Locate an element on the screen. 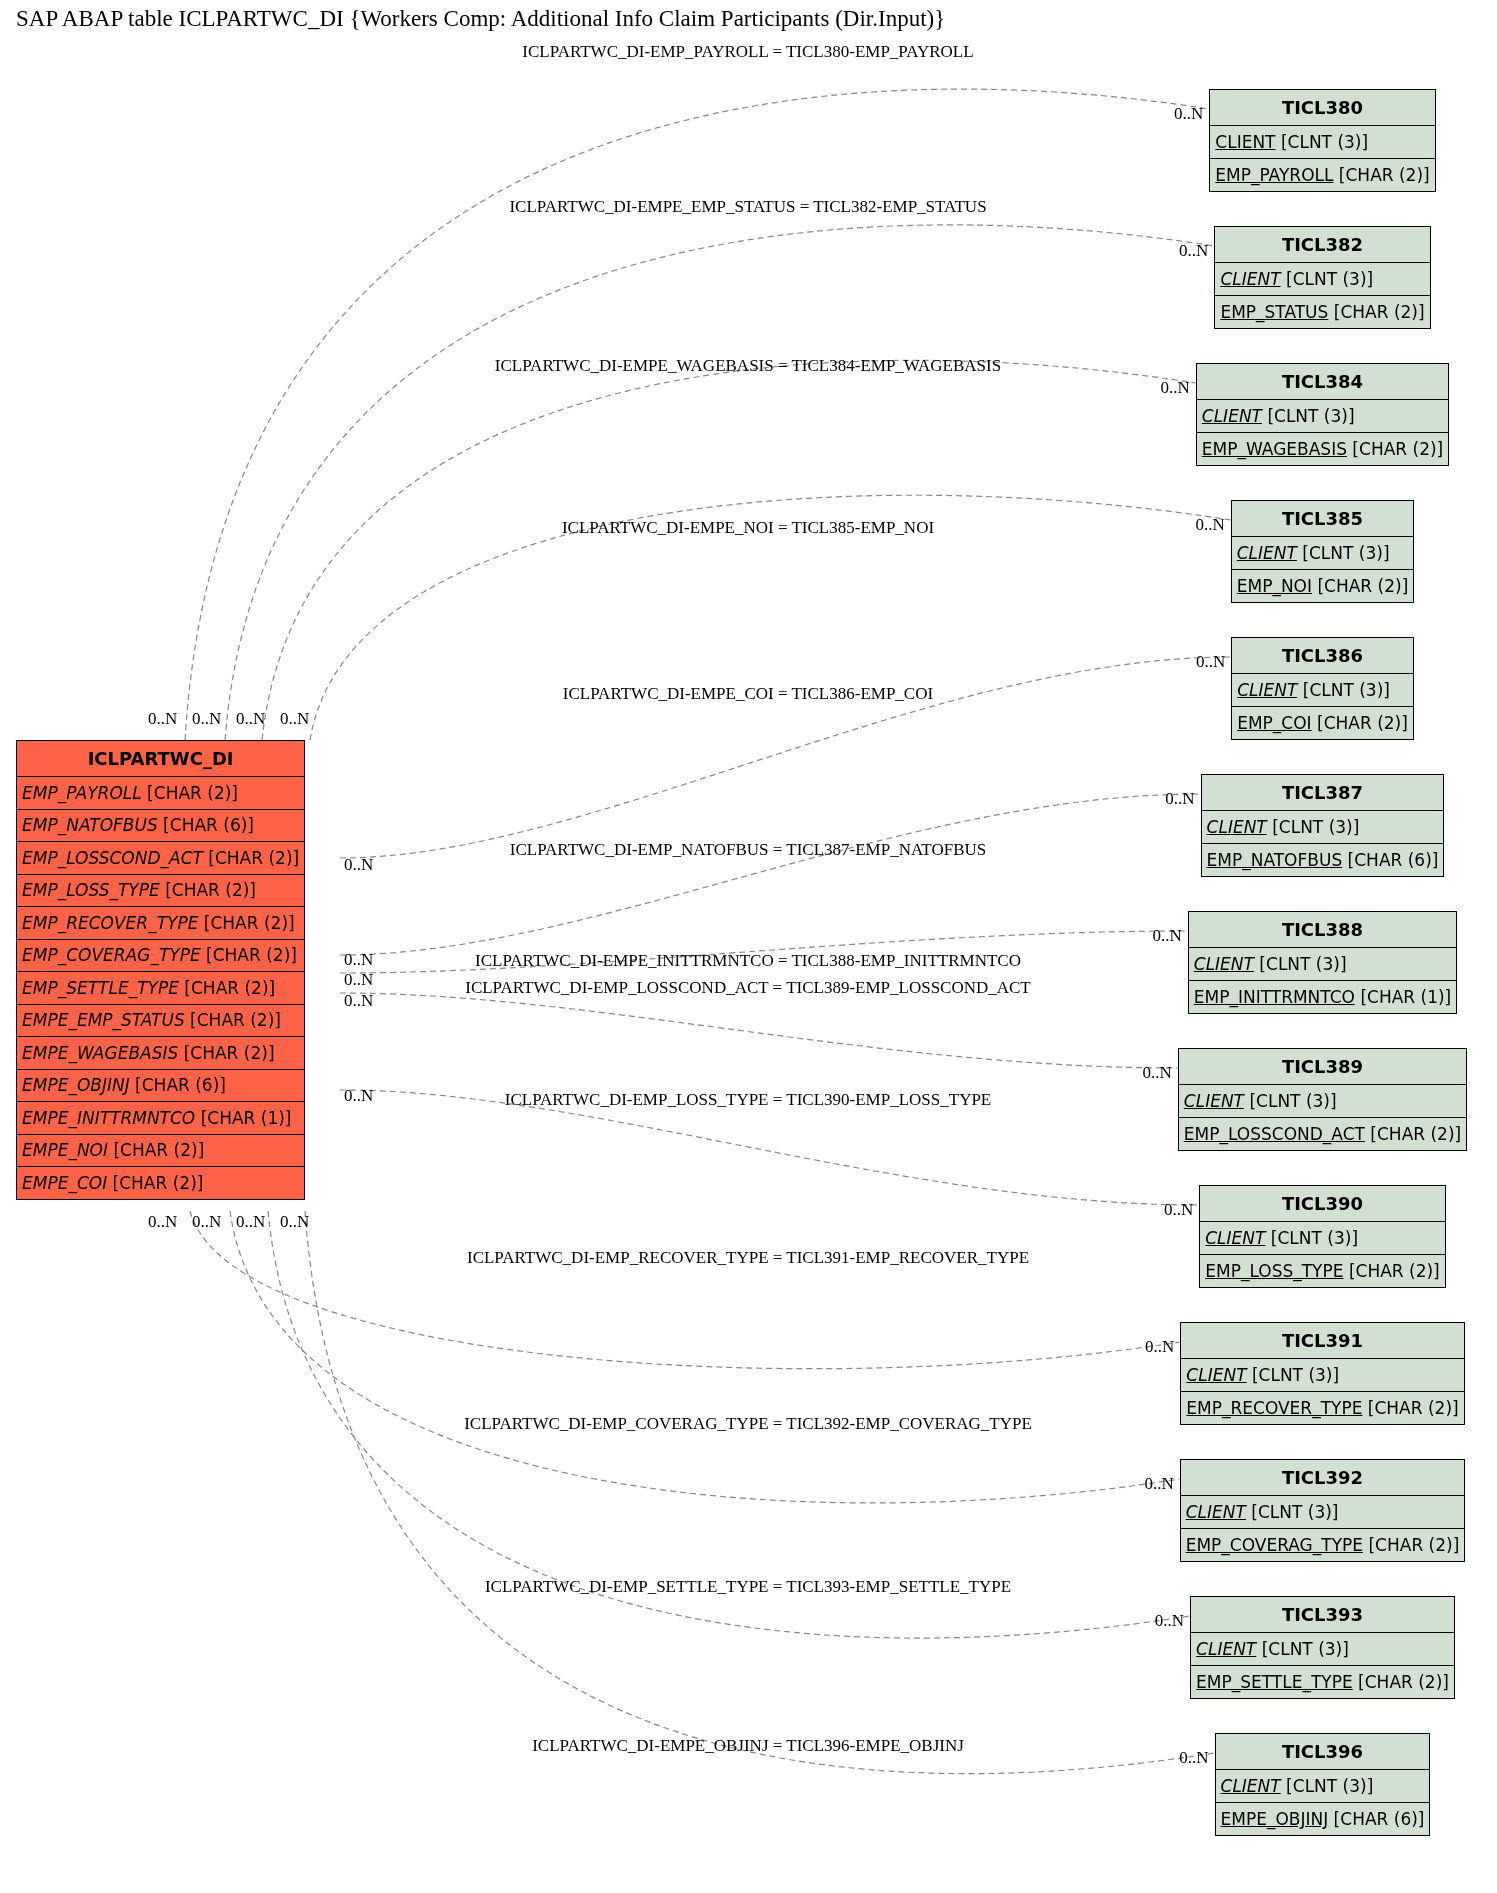 This screenshot has width=1497, height=1893. diagram-title: SAP ABAP table ICLPARTWC_DI {Workers Comp: Additional Info Claim Participants (Dir.Input)} is located at coordinates (481, 18).